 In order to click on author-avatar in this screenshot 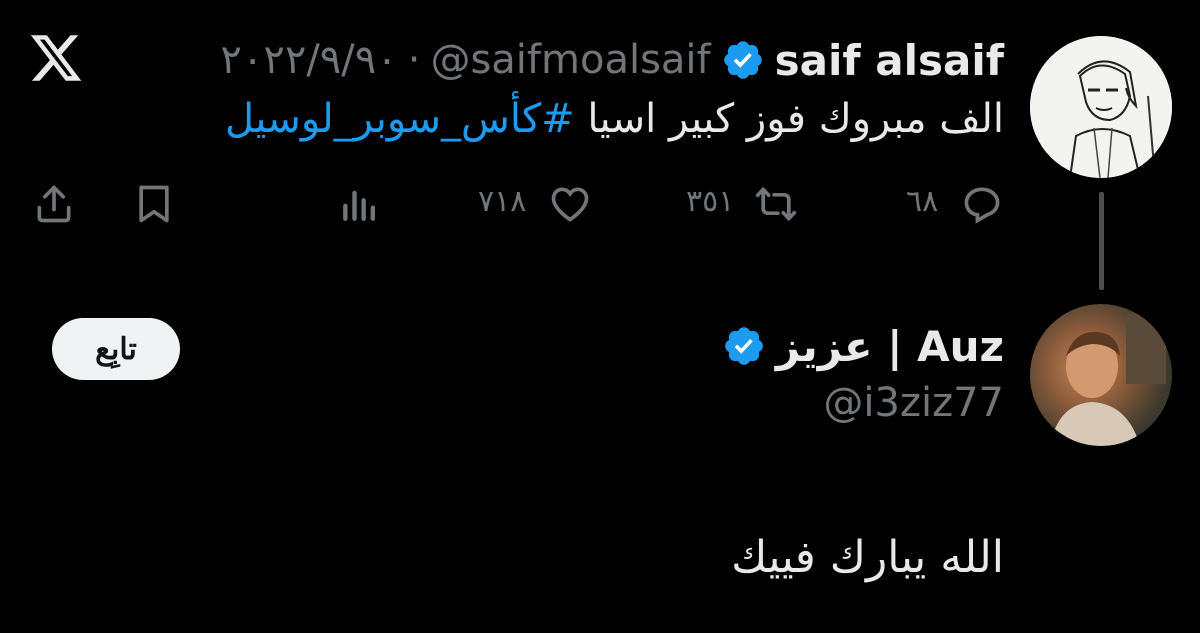, I will do `click(1101, 107)`.